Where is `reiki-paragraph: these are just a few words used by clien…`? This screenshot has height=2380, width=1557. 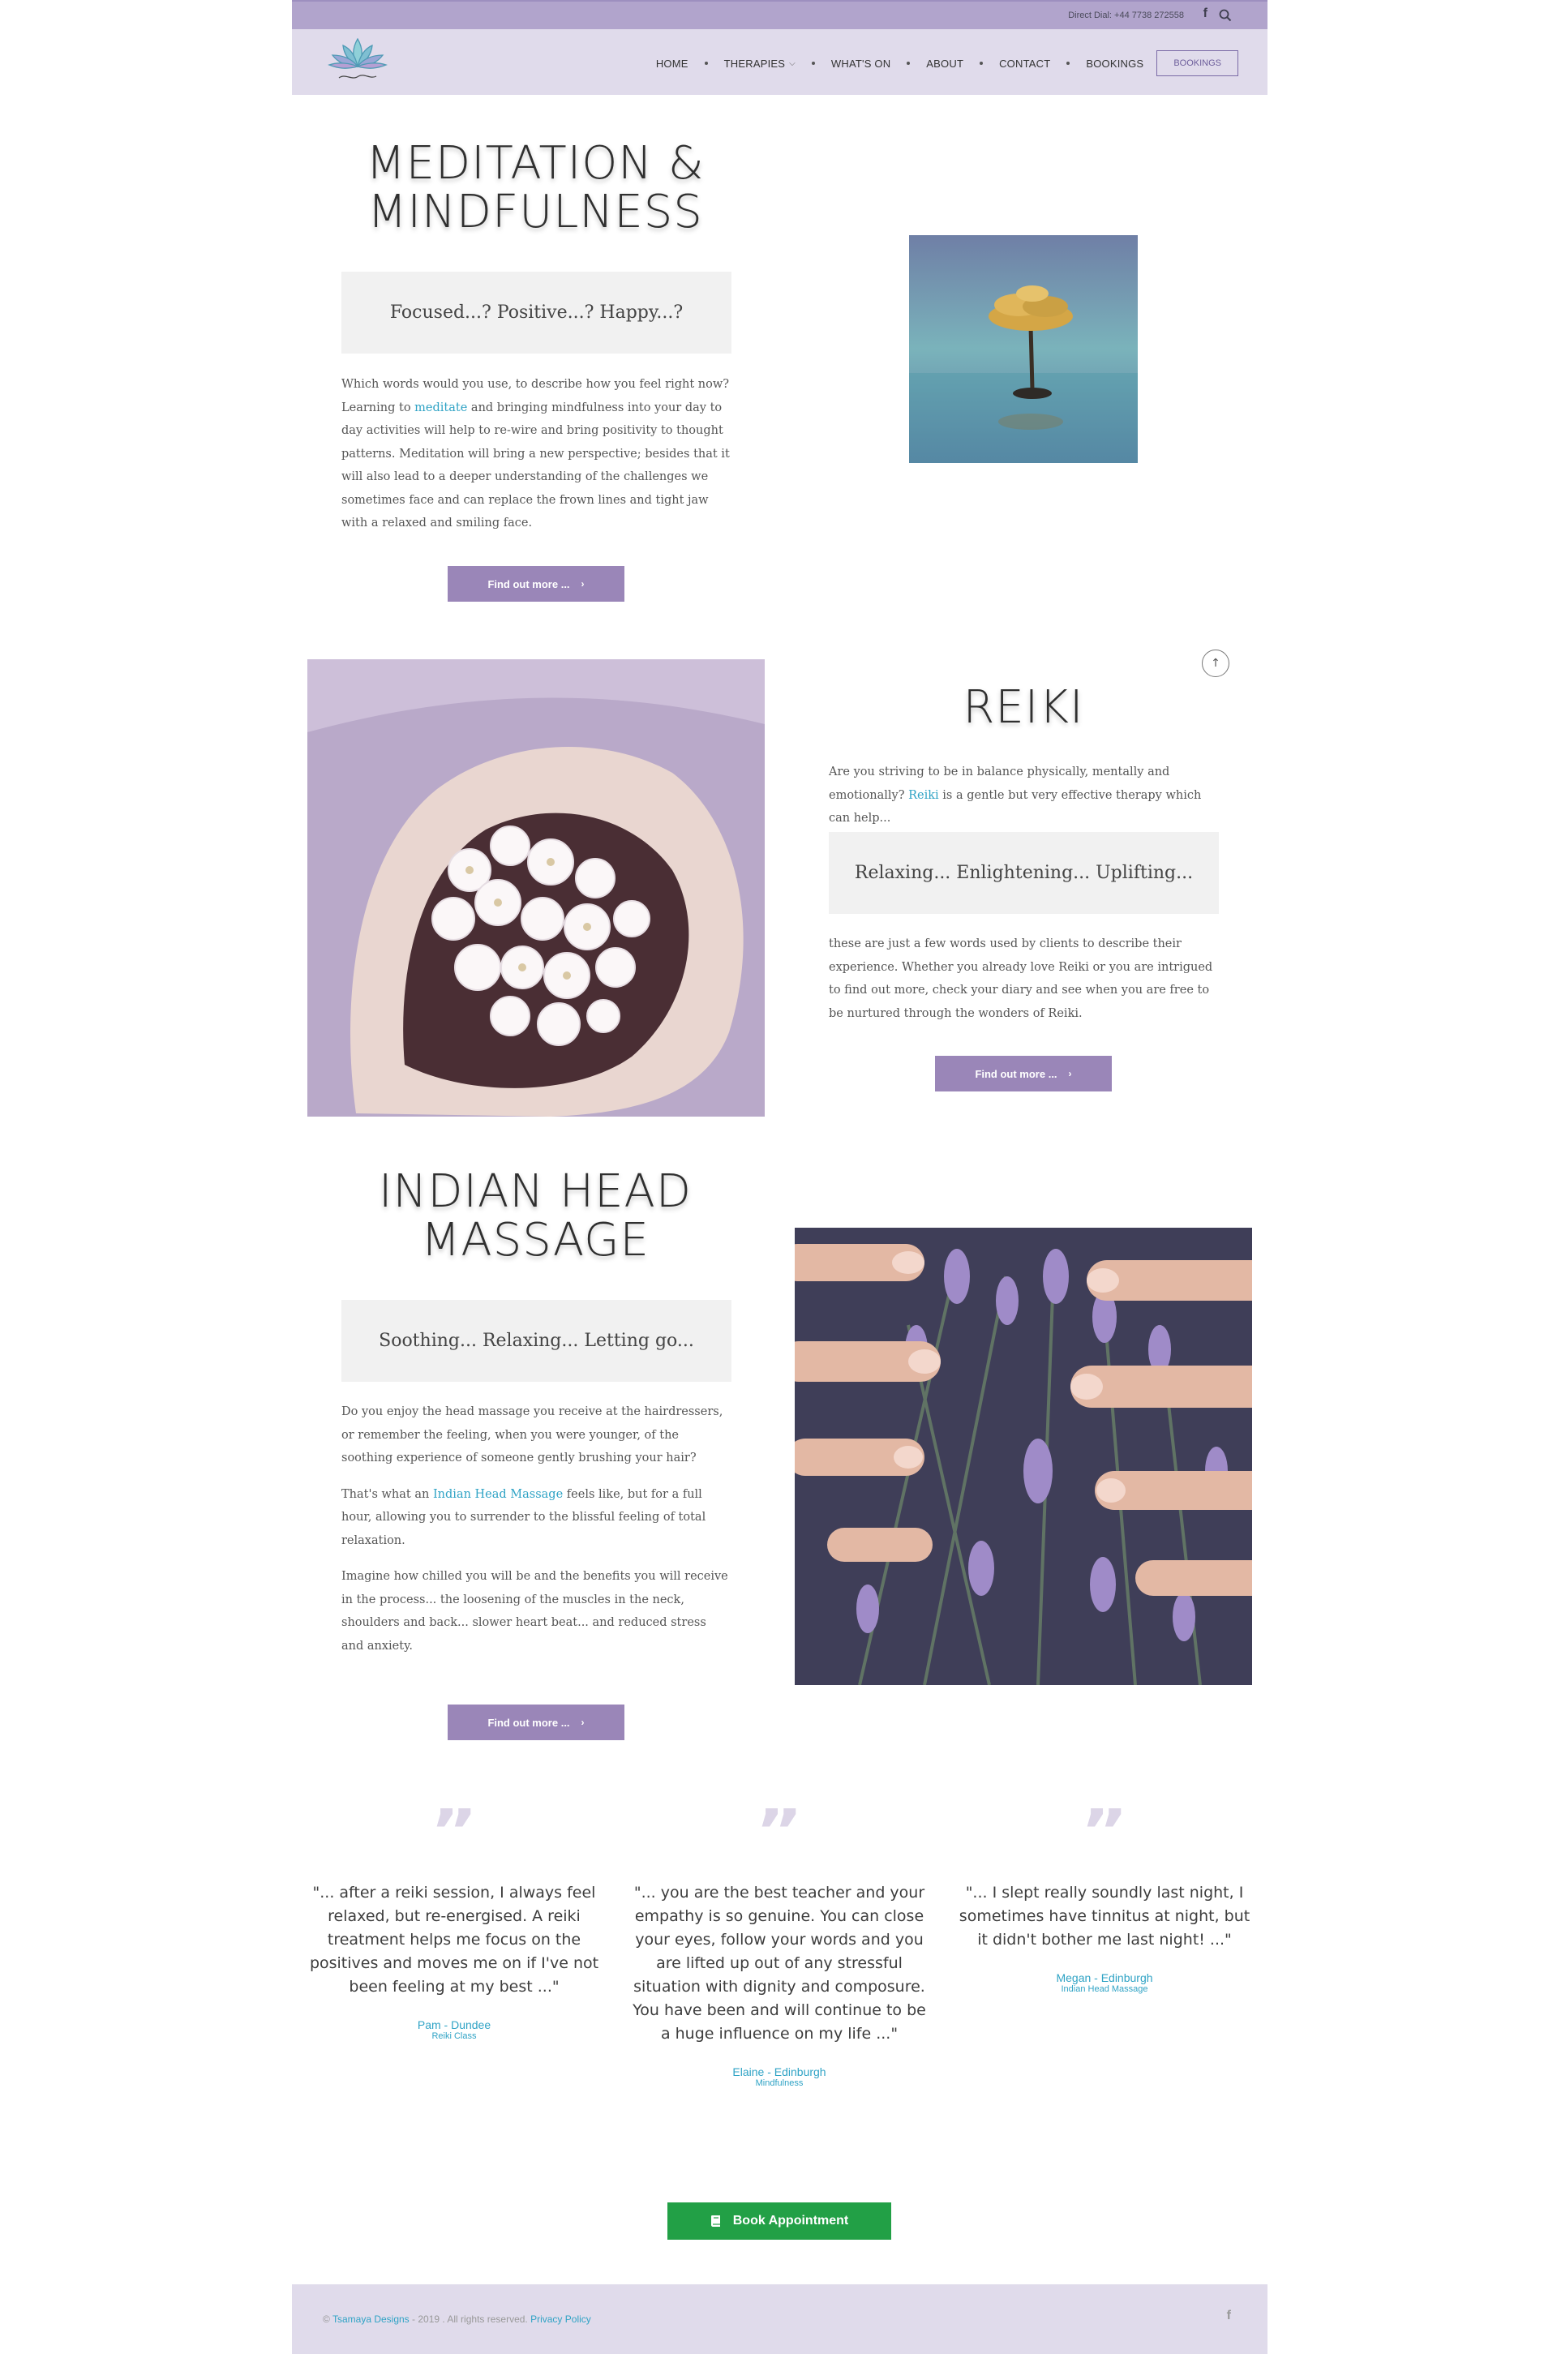
reiki-paragraph: these are just a few words used by clien… is located at coordinates (1021, 978).